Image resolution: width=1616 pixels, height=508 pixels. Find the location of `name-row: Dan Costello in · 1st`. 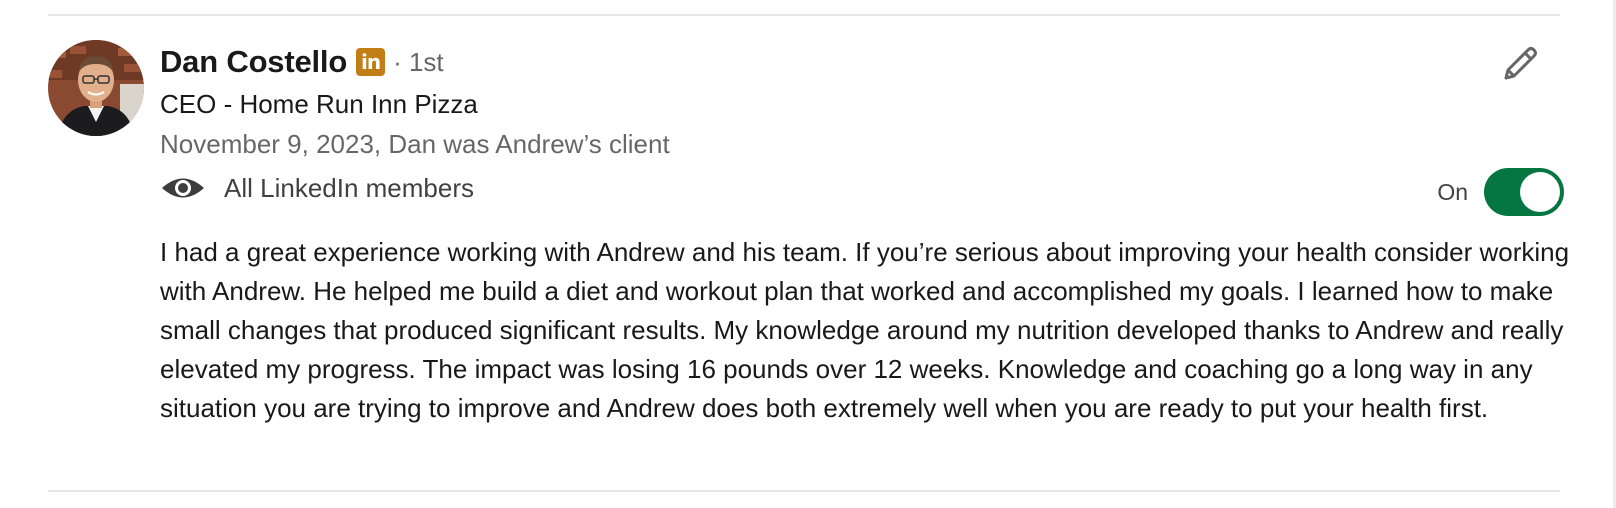

name-row: Dan Costello in · 1st is located at coordinates (860, 62).